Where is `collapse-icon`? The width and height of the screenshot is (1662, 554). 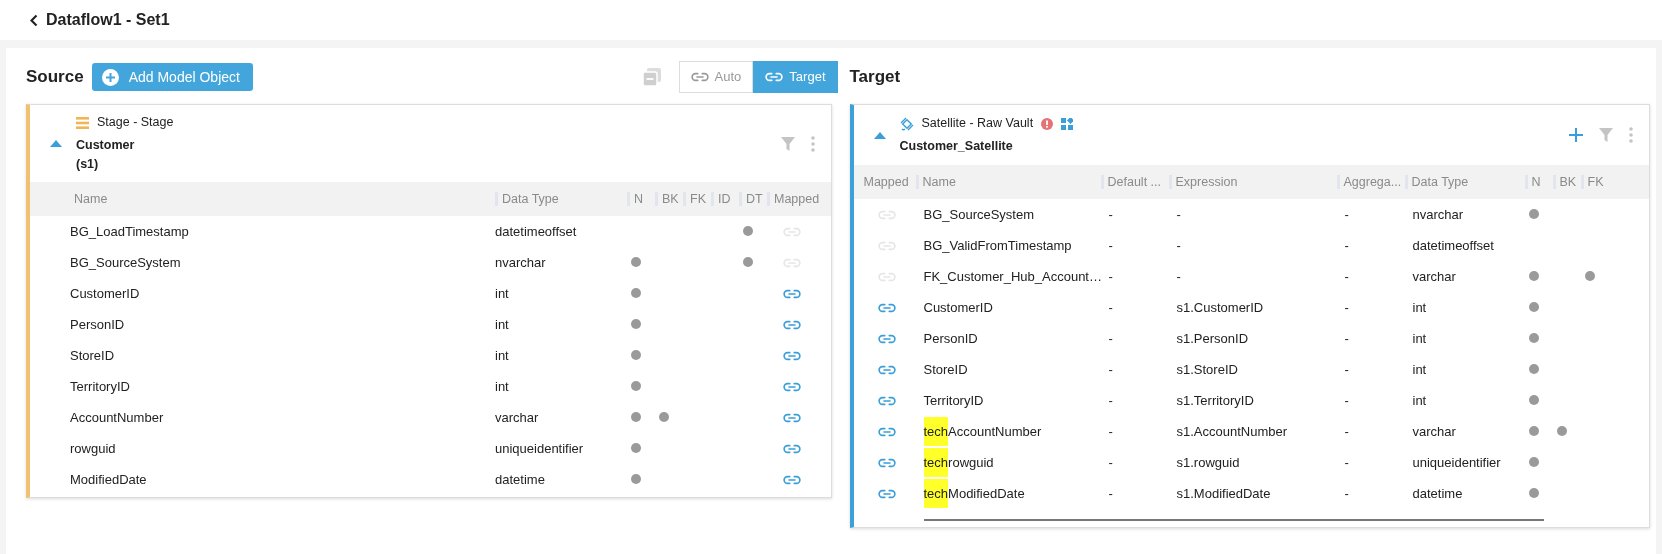
collapse-icon is located at coordinates (651, 77).